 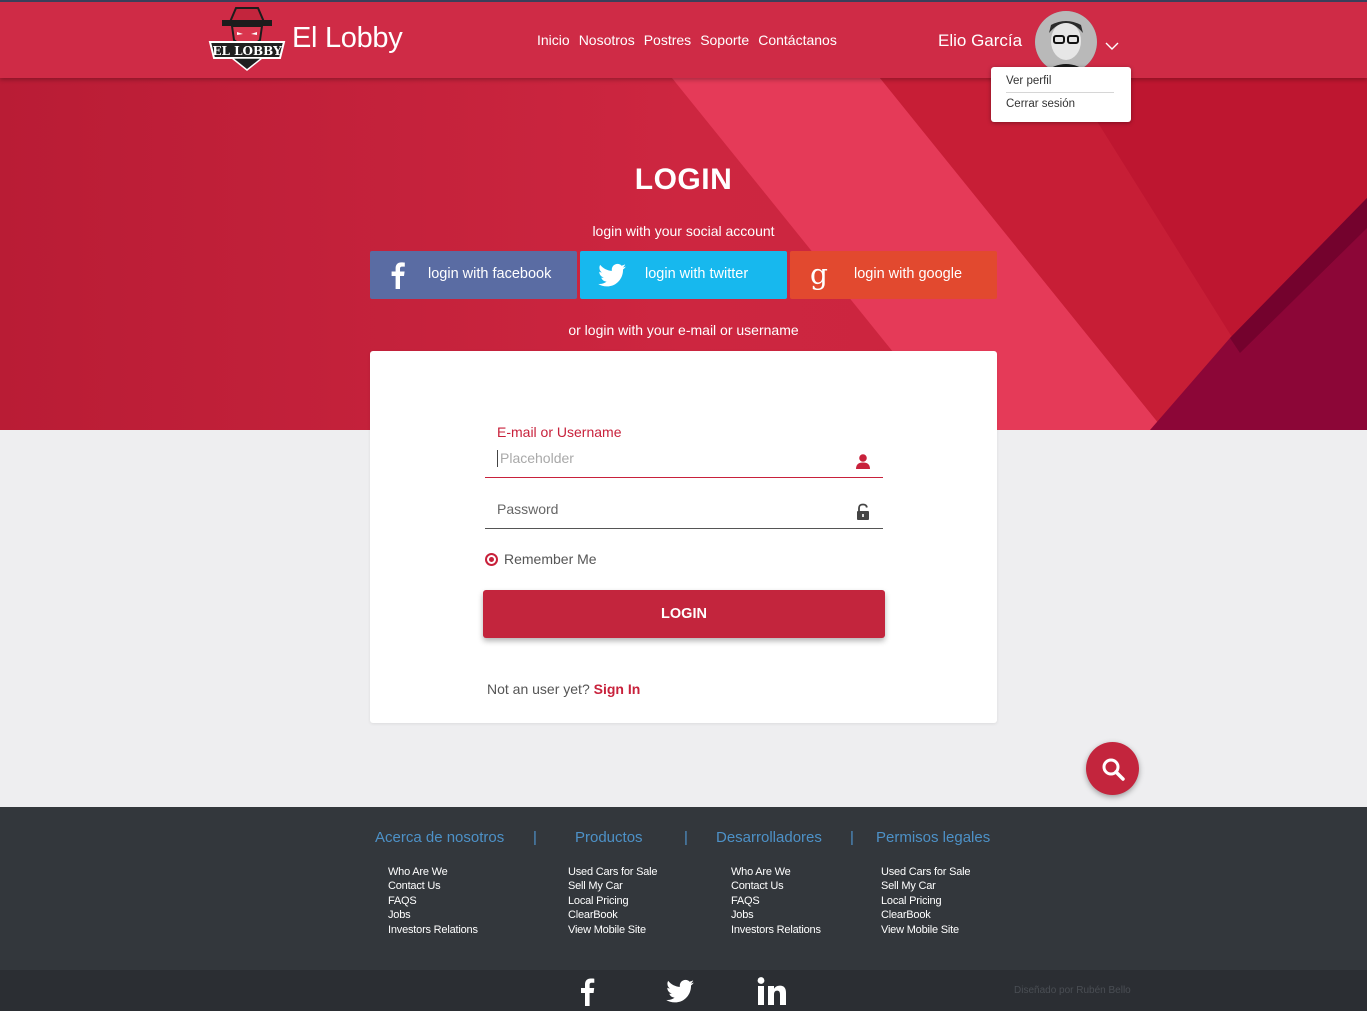 I want to click on login-title: LOGIN, so click(x=683, y=179).